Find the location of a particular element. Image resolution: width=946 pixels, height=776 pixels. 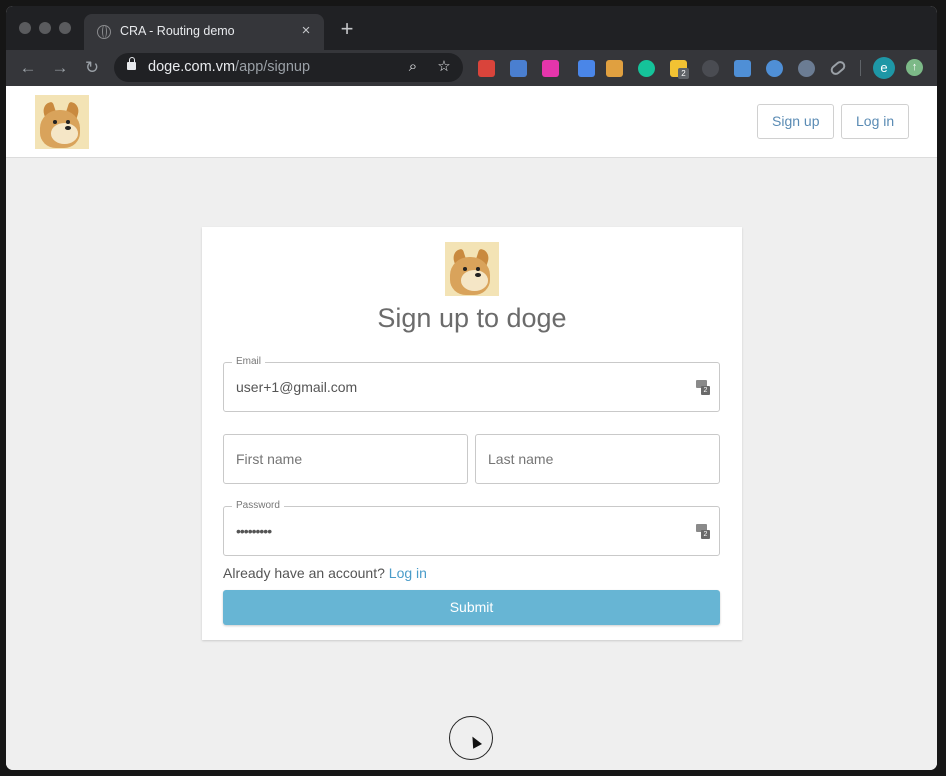

bookmark-star-icon: ☆ is located at coordinates (444, 67).